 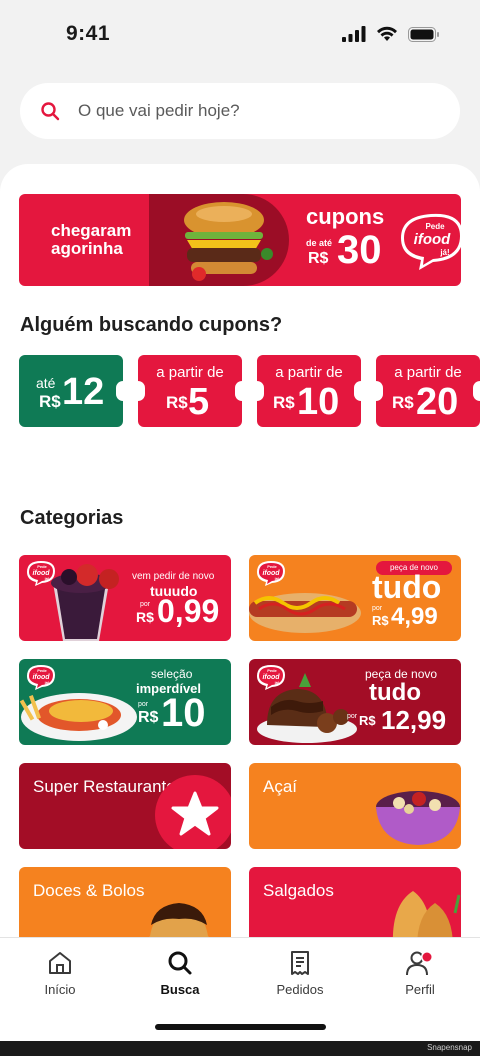 I want to click on chocolate-dessert-image, so click(x=307, y=708).